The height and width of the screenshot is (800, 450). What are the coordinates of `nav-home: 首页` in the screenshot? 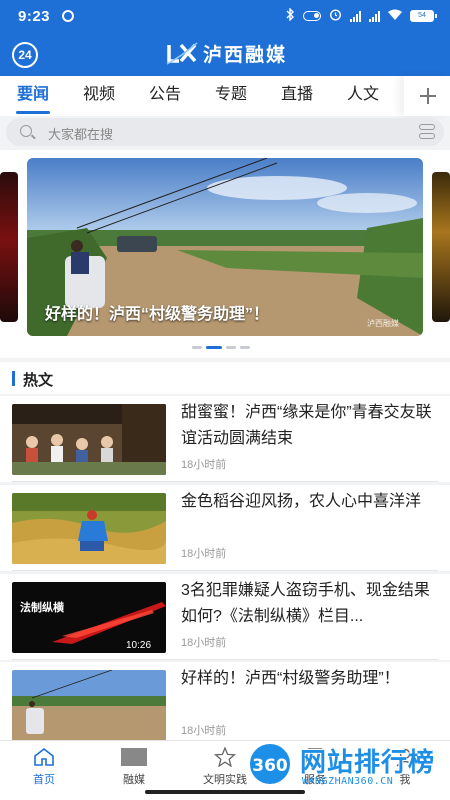 It's located at (44, 767).